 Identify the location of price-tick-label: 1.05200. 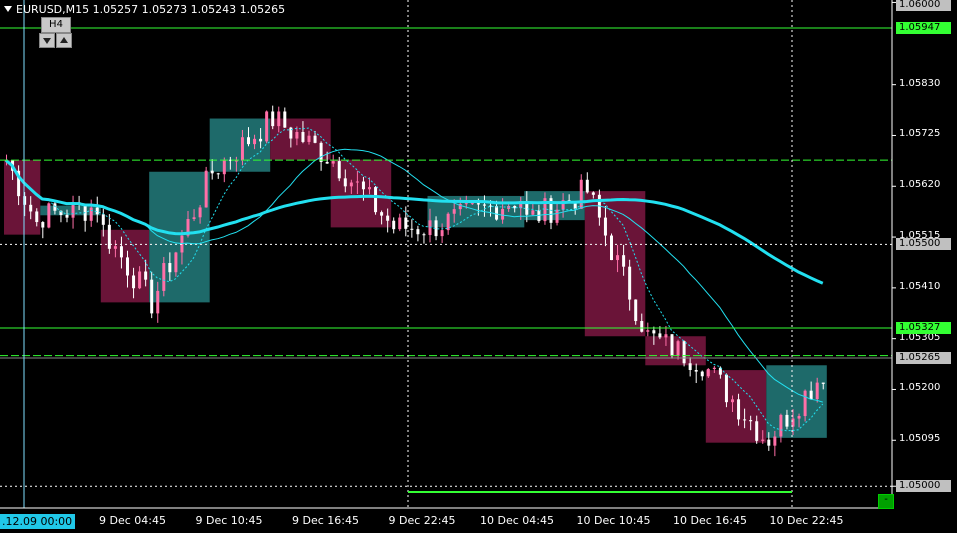
(920, 388).